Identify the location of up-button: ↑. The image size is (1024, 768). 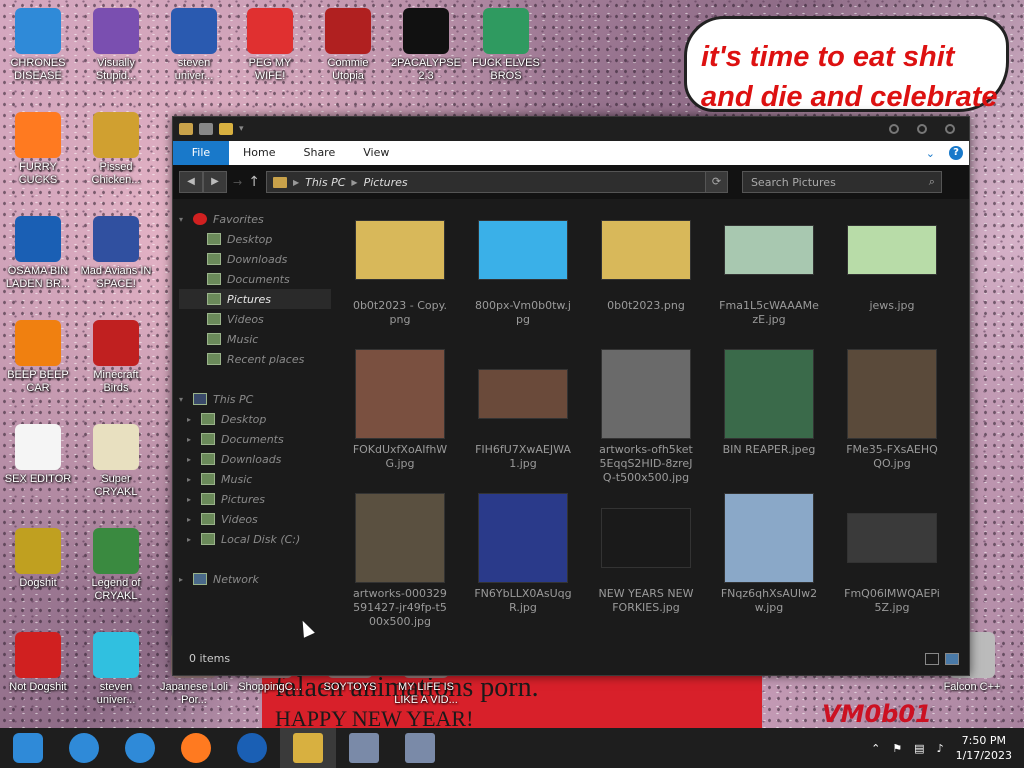
(254, 182).